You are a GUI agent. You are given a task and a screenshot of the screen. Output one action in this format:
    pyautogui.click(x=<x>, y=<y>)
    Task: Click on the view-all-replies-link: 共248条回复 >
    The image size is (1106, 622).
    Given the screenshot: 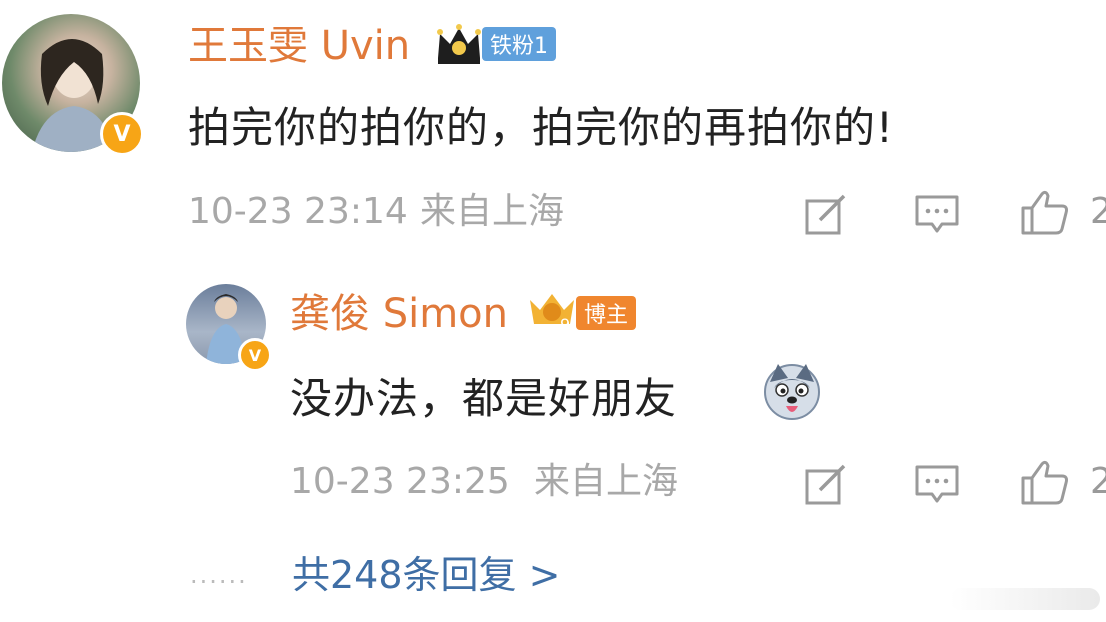 What is the action you would take?
    pyautogui.click(x=426, y=575)
    